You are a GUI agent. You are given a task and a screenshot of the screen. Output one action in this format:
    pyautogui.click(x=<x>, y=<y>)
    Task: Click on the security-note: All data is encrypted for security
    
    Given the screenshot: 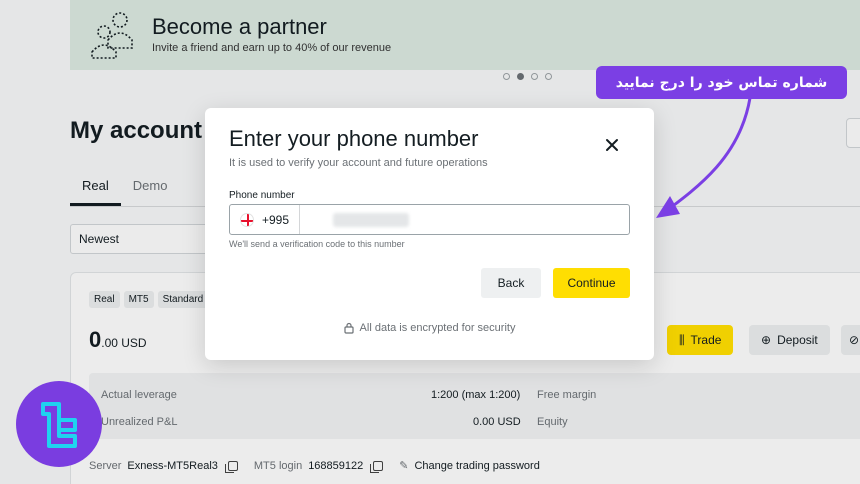 What is the action you would take?
    pyautogui.click(x=429, y=328)
    